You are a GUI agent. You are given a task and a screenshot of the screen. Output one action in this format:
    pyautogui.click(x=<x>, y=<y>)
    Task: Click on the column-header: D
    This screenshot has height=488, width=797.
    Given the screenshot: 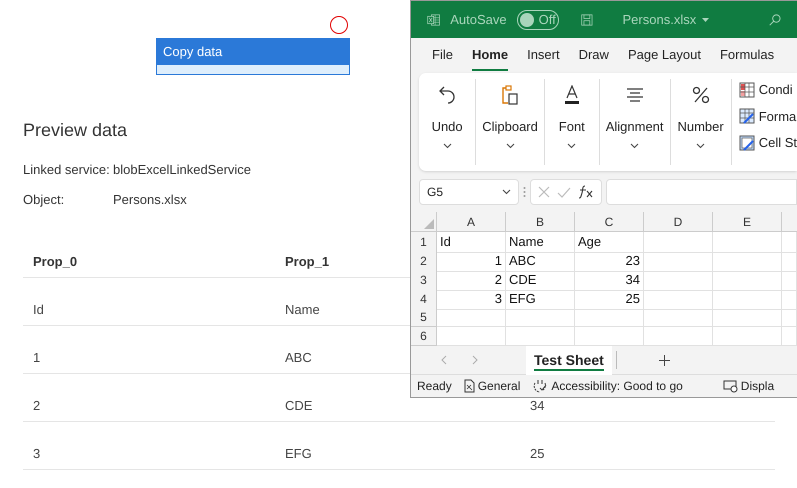 What is the action you would take?
    pyautogui.click(x=678, y=222)
    